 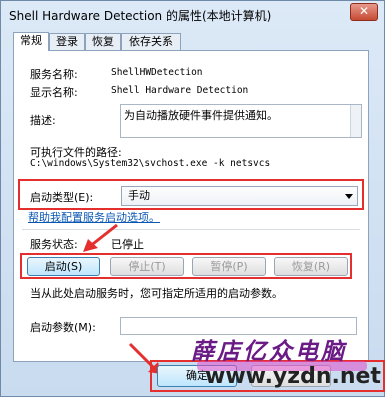 What do you see at coordinates (191, 229) in the screenshot?
I see `divider` at bounding box center [191, 229].